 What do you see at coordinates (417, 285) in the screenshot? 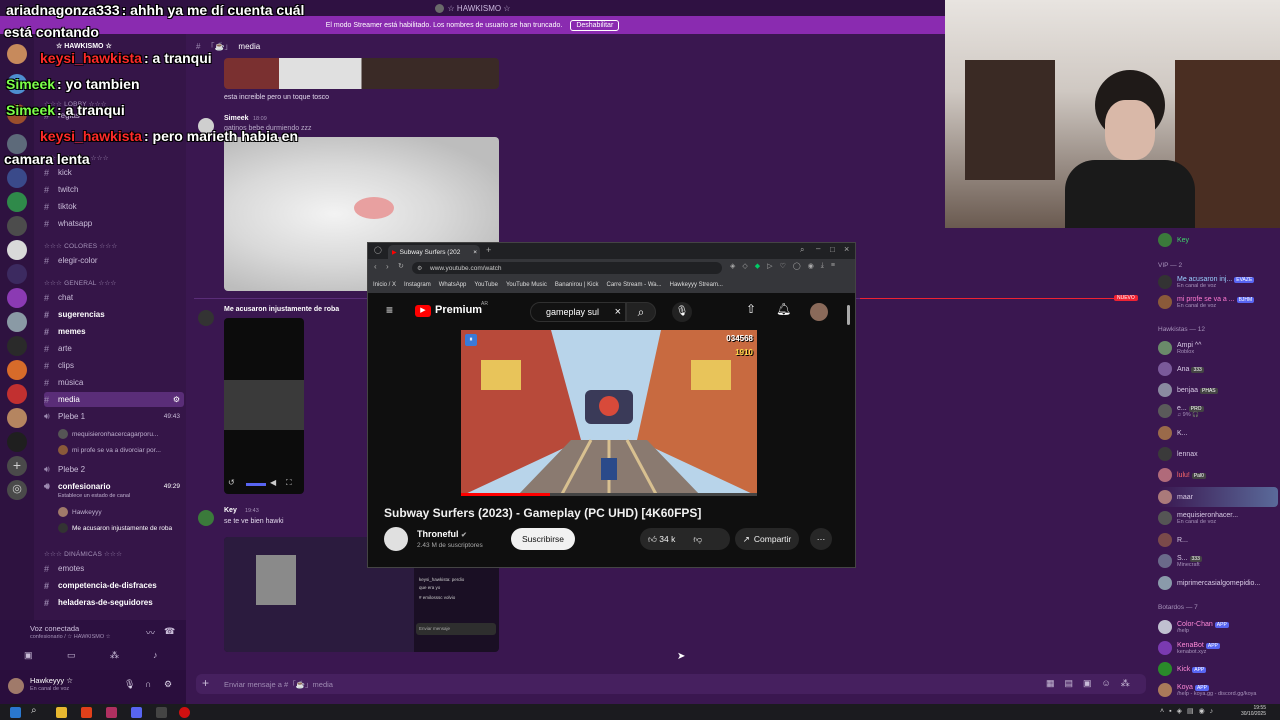
I see `bookmark: Instagram` at bounding box center [417, 285].